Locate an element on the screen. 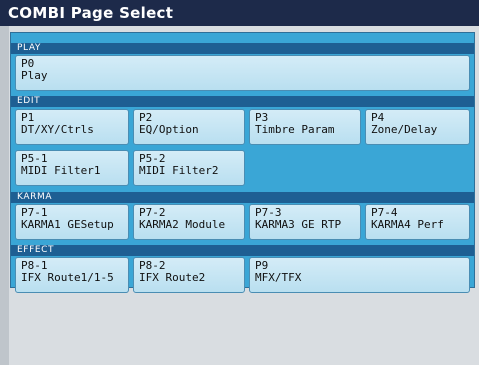 Image resolution: width=479 pixels, height=365 pixels. page-button-p4: P4 Zone/Delay is located at coordinates (417, 127).